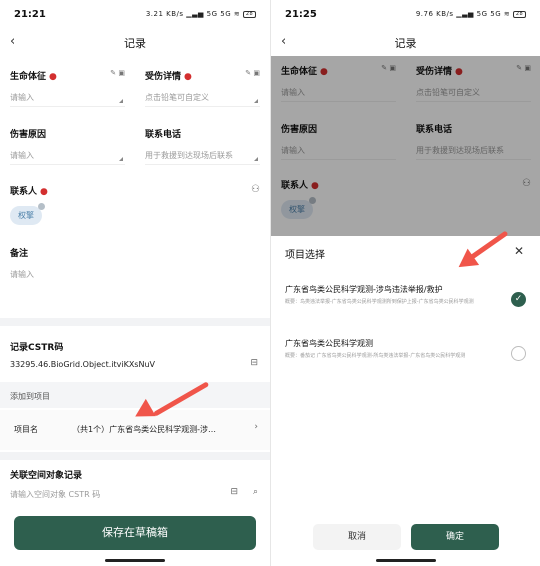  I want to click on contact-field: 联系人 ● ⚇, so click(135, 190).